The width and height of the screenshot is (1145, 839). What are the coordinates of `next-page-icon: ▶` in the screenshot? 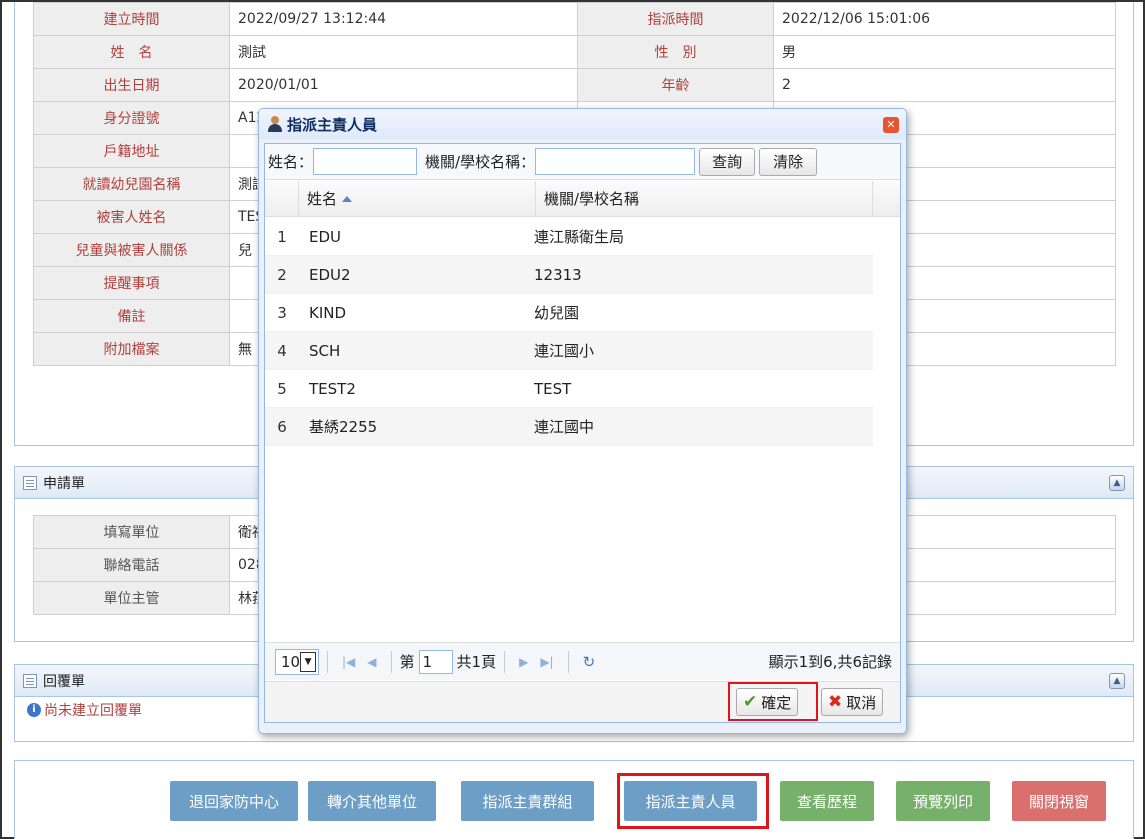 It's located at (523, 662).